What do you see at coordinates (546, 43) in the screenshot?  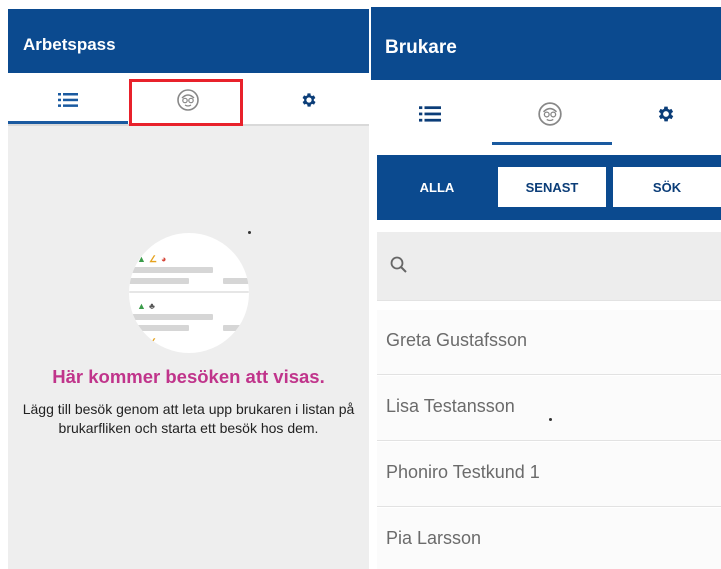 I see `app-bar: Brukare` at bounding box center [546, 43].